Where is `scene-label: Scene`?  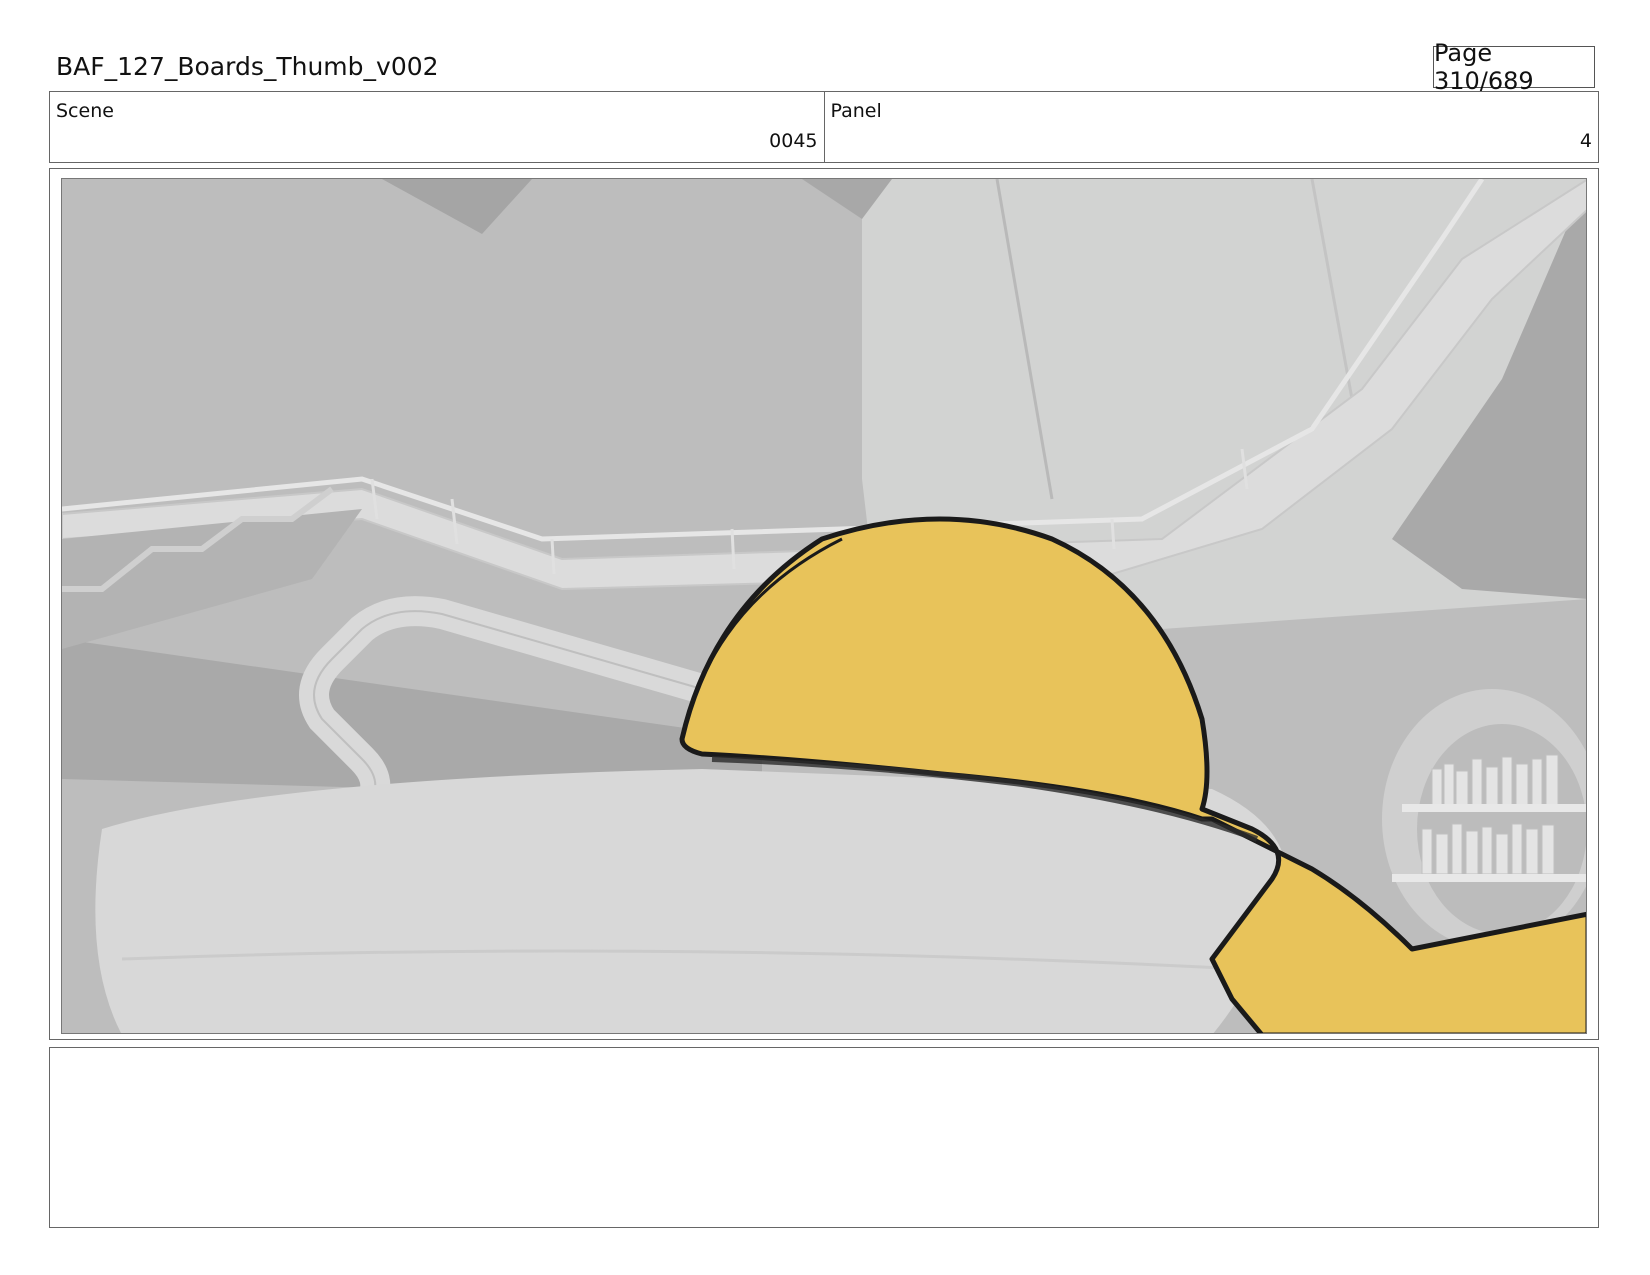
scene-label: Scene is located at coordinates (85, 111).